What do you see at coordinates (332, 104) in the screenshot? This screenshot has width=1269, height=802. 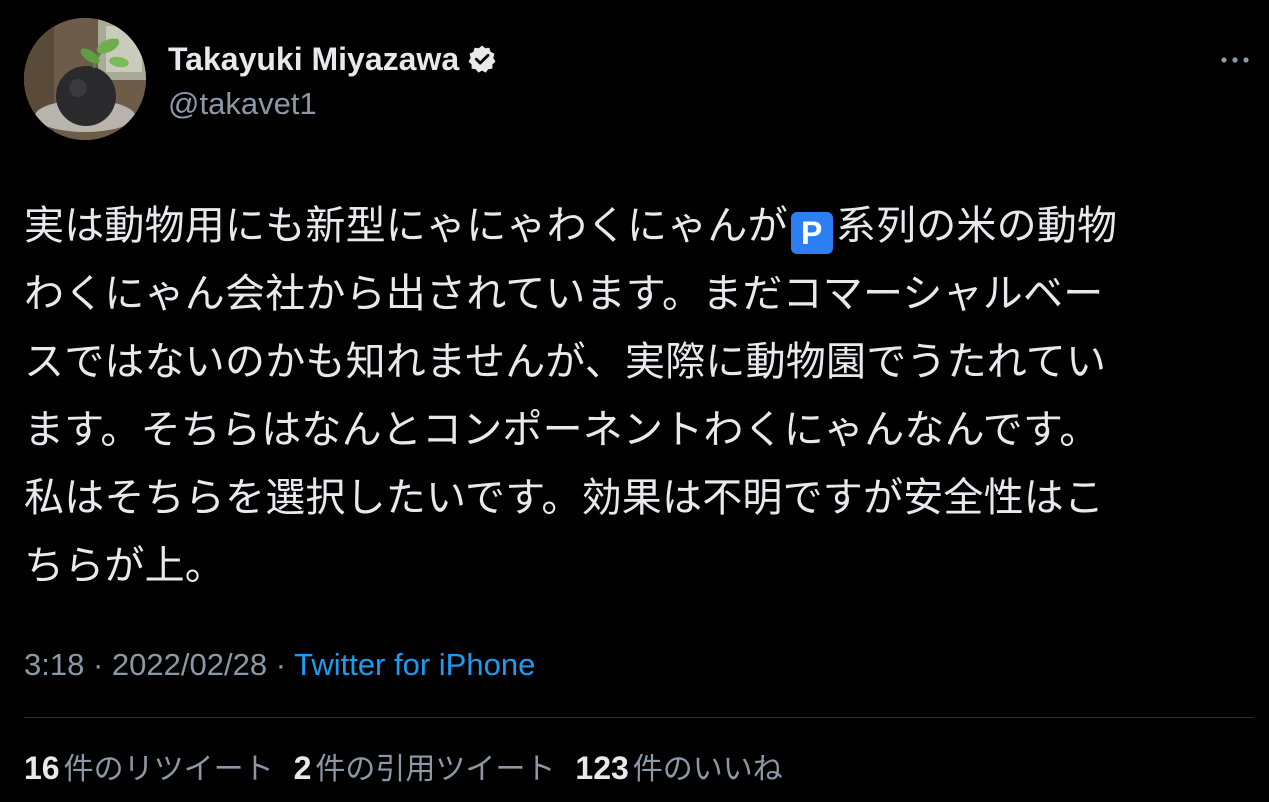 I see `author-handle: @takavet1` at bounding box center [332, 104].